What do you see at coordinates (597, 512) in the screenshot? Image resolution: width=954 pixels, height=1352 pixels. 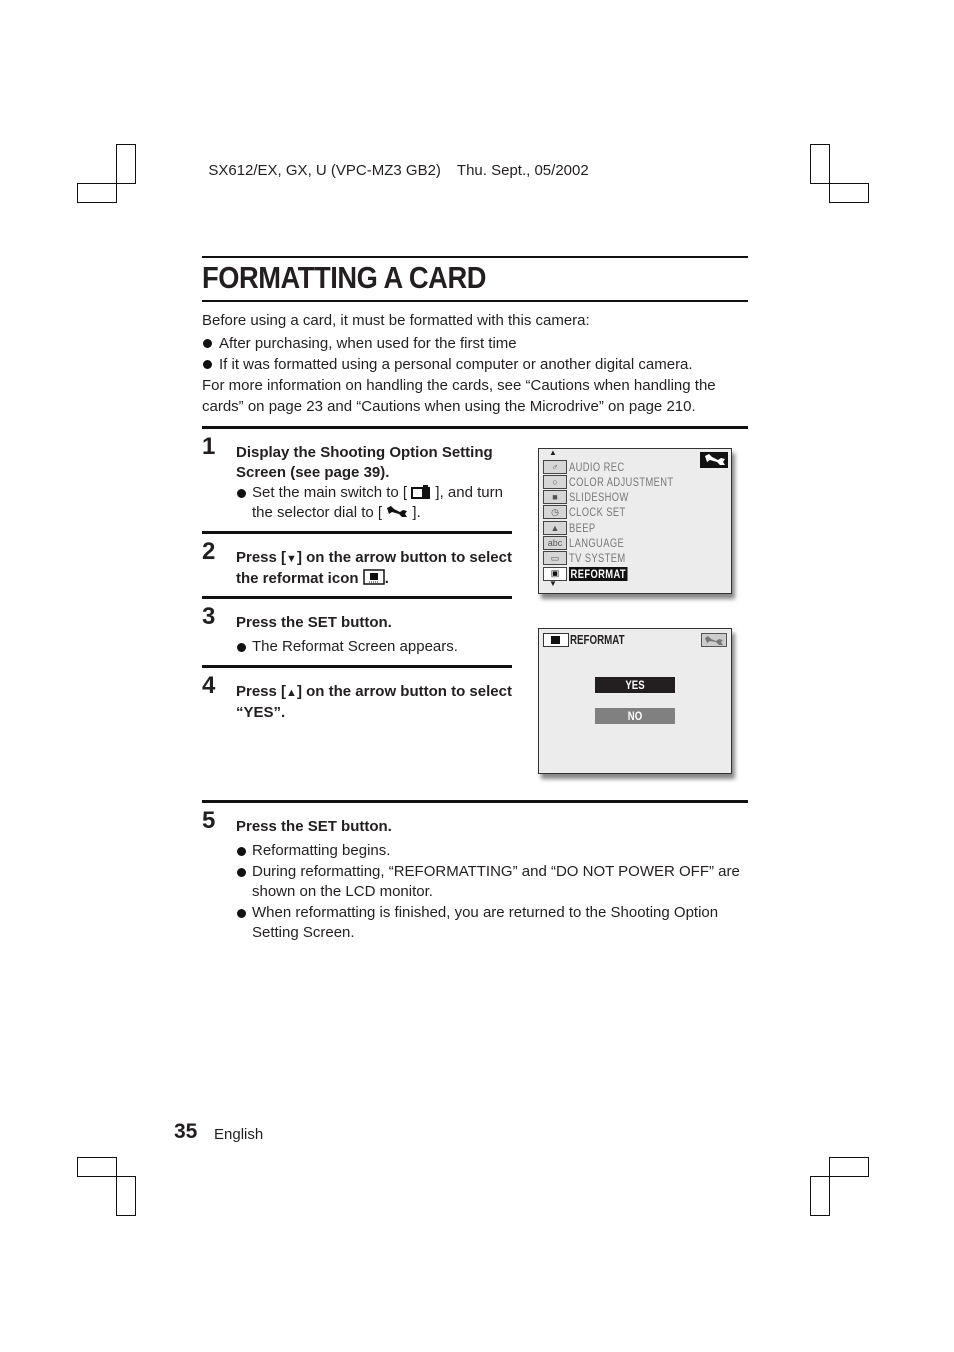 I see `menu-item-label: CLOCK SET` at bounding box center [597, 512].